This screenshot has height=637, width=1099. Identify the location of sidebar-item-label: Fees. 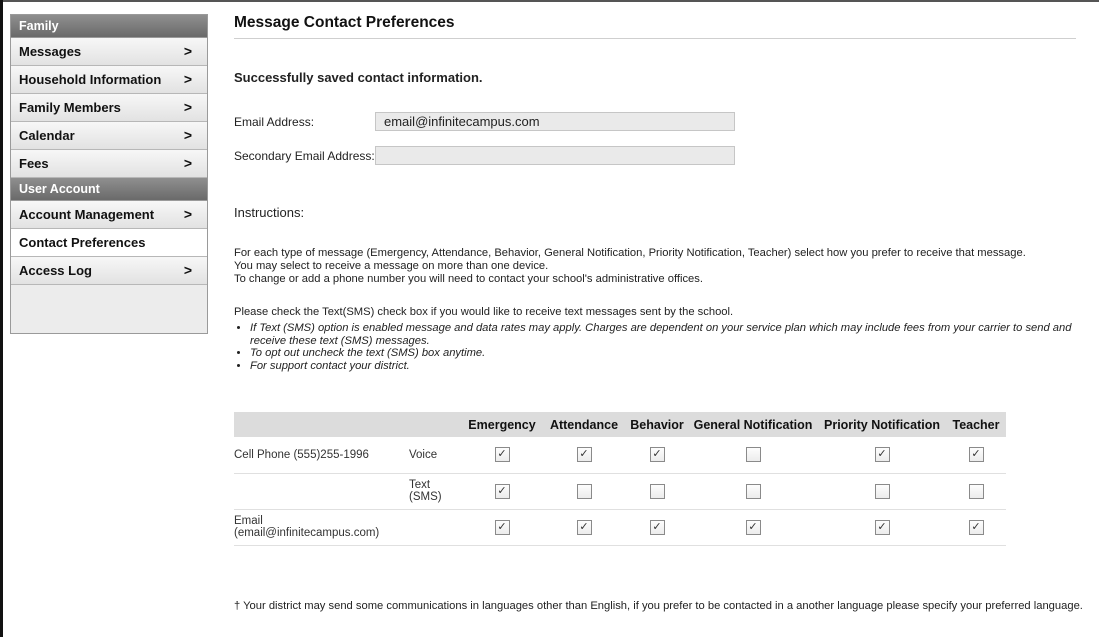
(34, 163).